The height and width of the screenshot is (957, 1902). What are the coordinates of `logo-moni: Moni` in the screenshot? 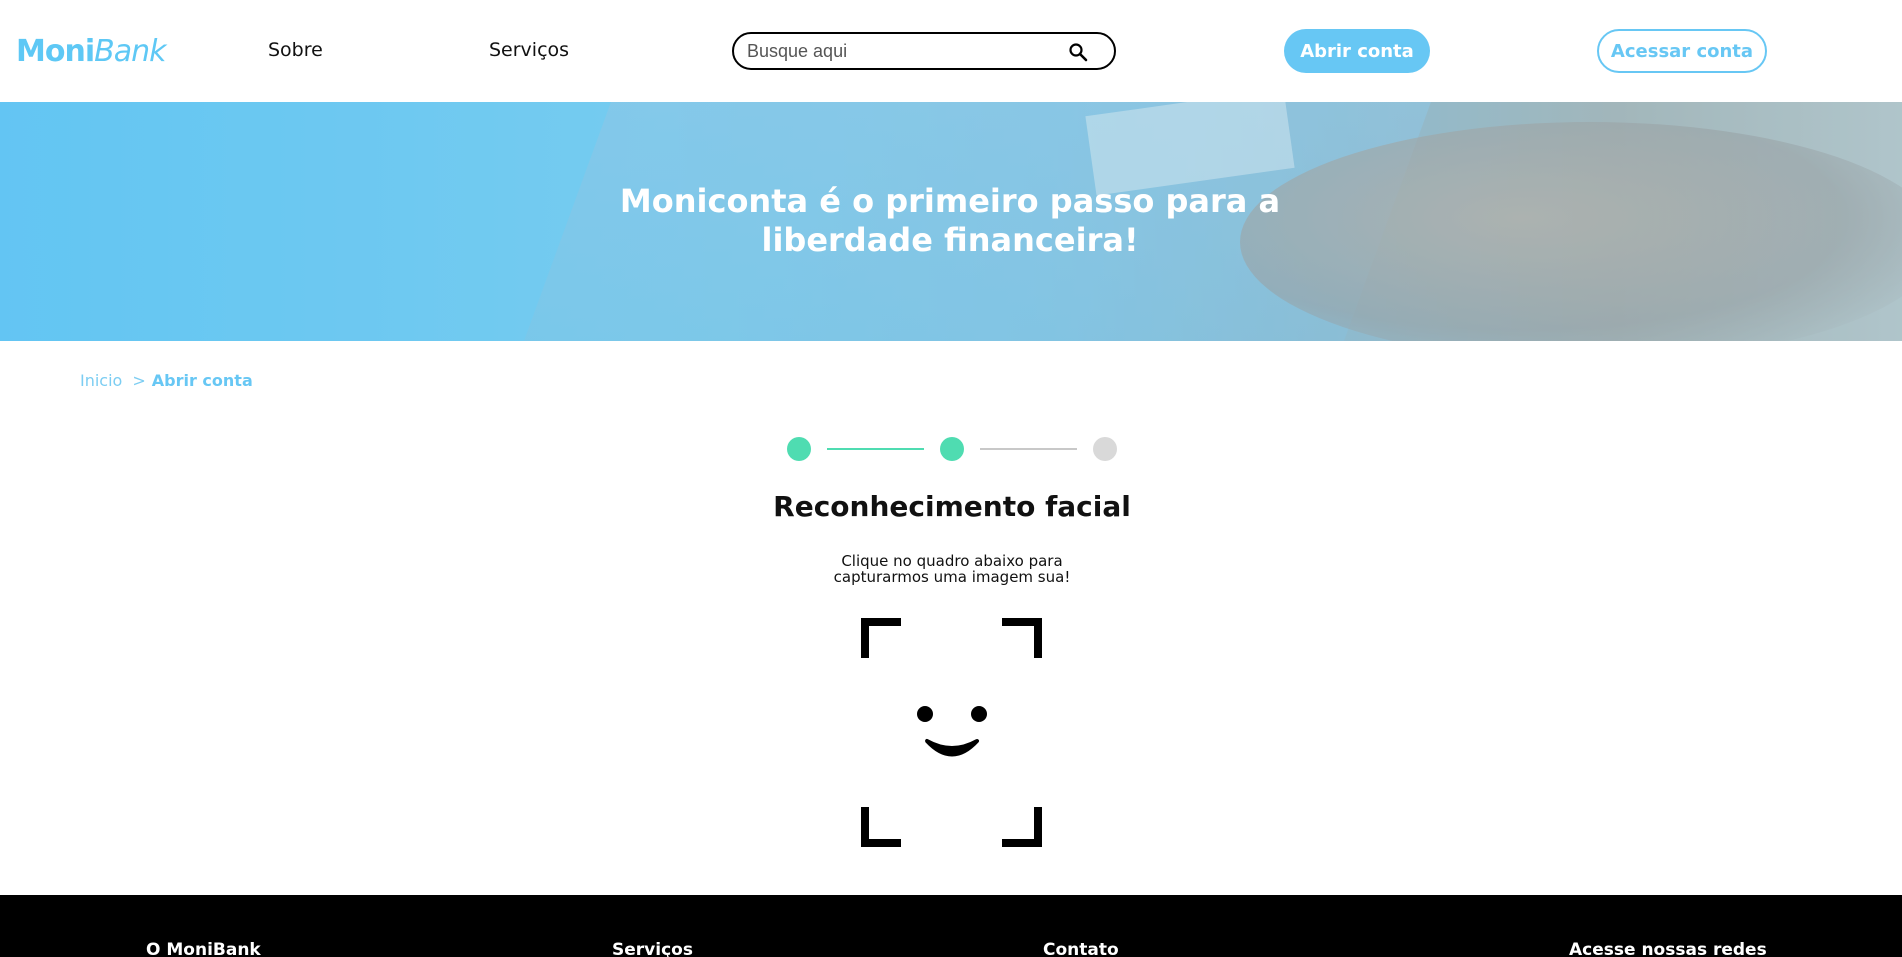 It's located at (55, 51).